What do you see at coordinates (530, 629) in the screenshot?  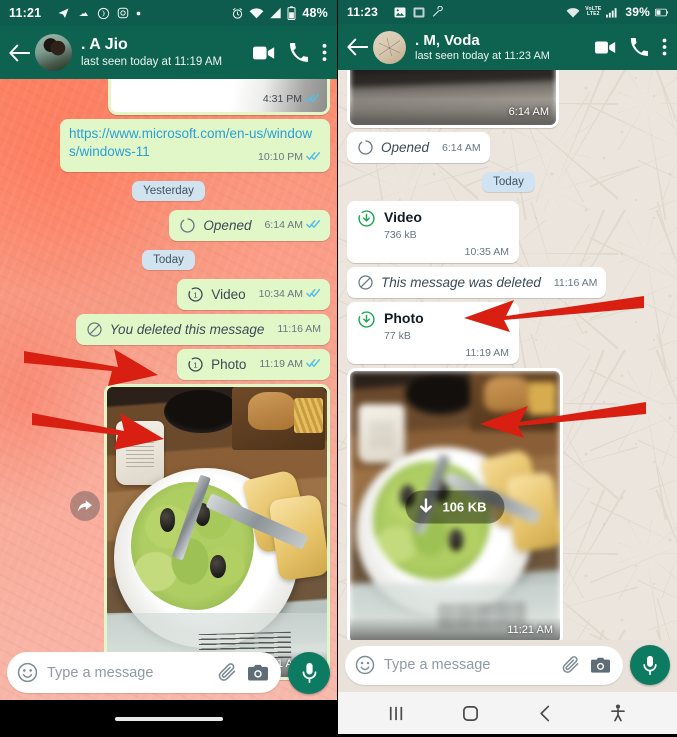 I see `message-meta: 11:21 AM` at bounding box center [530, 629].